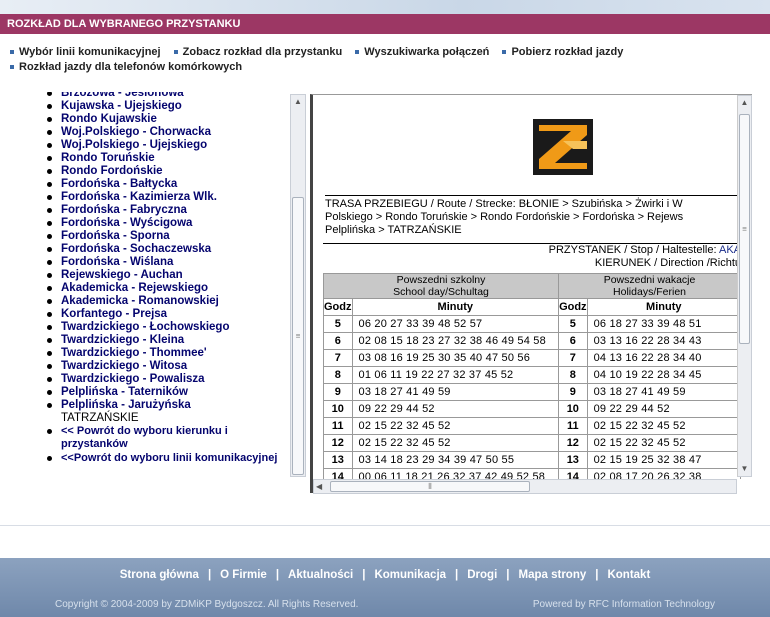 The height and width of the screenshot is (617, 770). I want to click on stop-item: Twardzickiego - Powalisza, so click(164, 379).